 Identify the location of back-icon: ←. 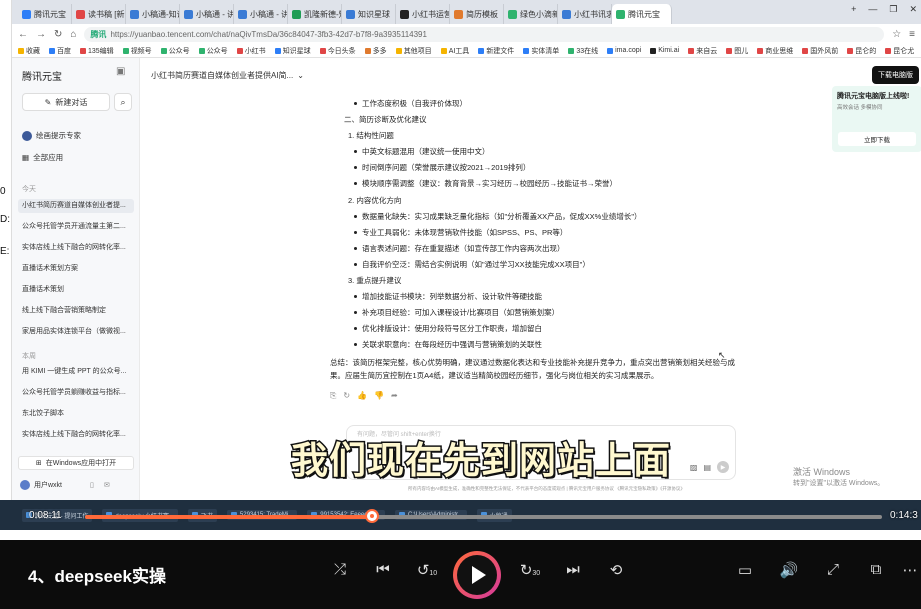
(23, 34).